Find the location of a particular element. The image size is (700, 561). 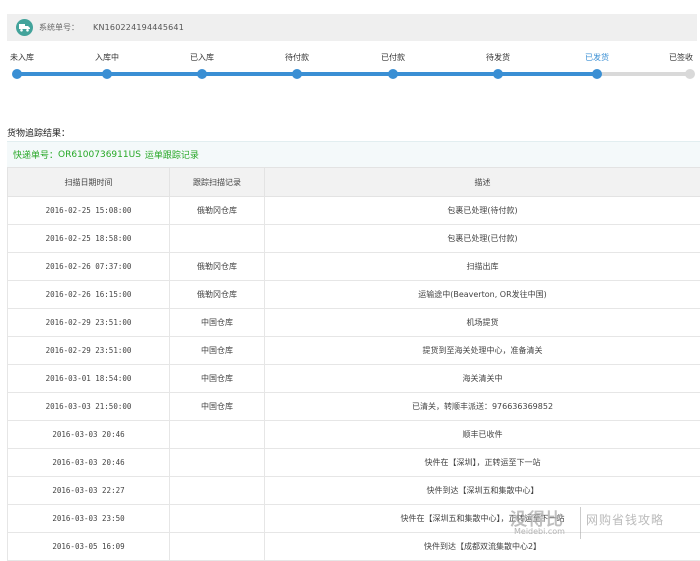

table-row: 2016-02-29 23:51:00中国仓库机场提货 is located at coordinates (354, 323).